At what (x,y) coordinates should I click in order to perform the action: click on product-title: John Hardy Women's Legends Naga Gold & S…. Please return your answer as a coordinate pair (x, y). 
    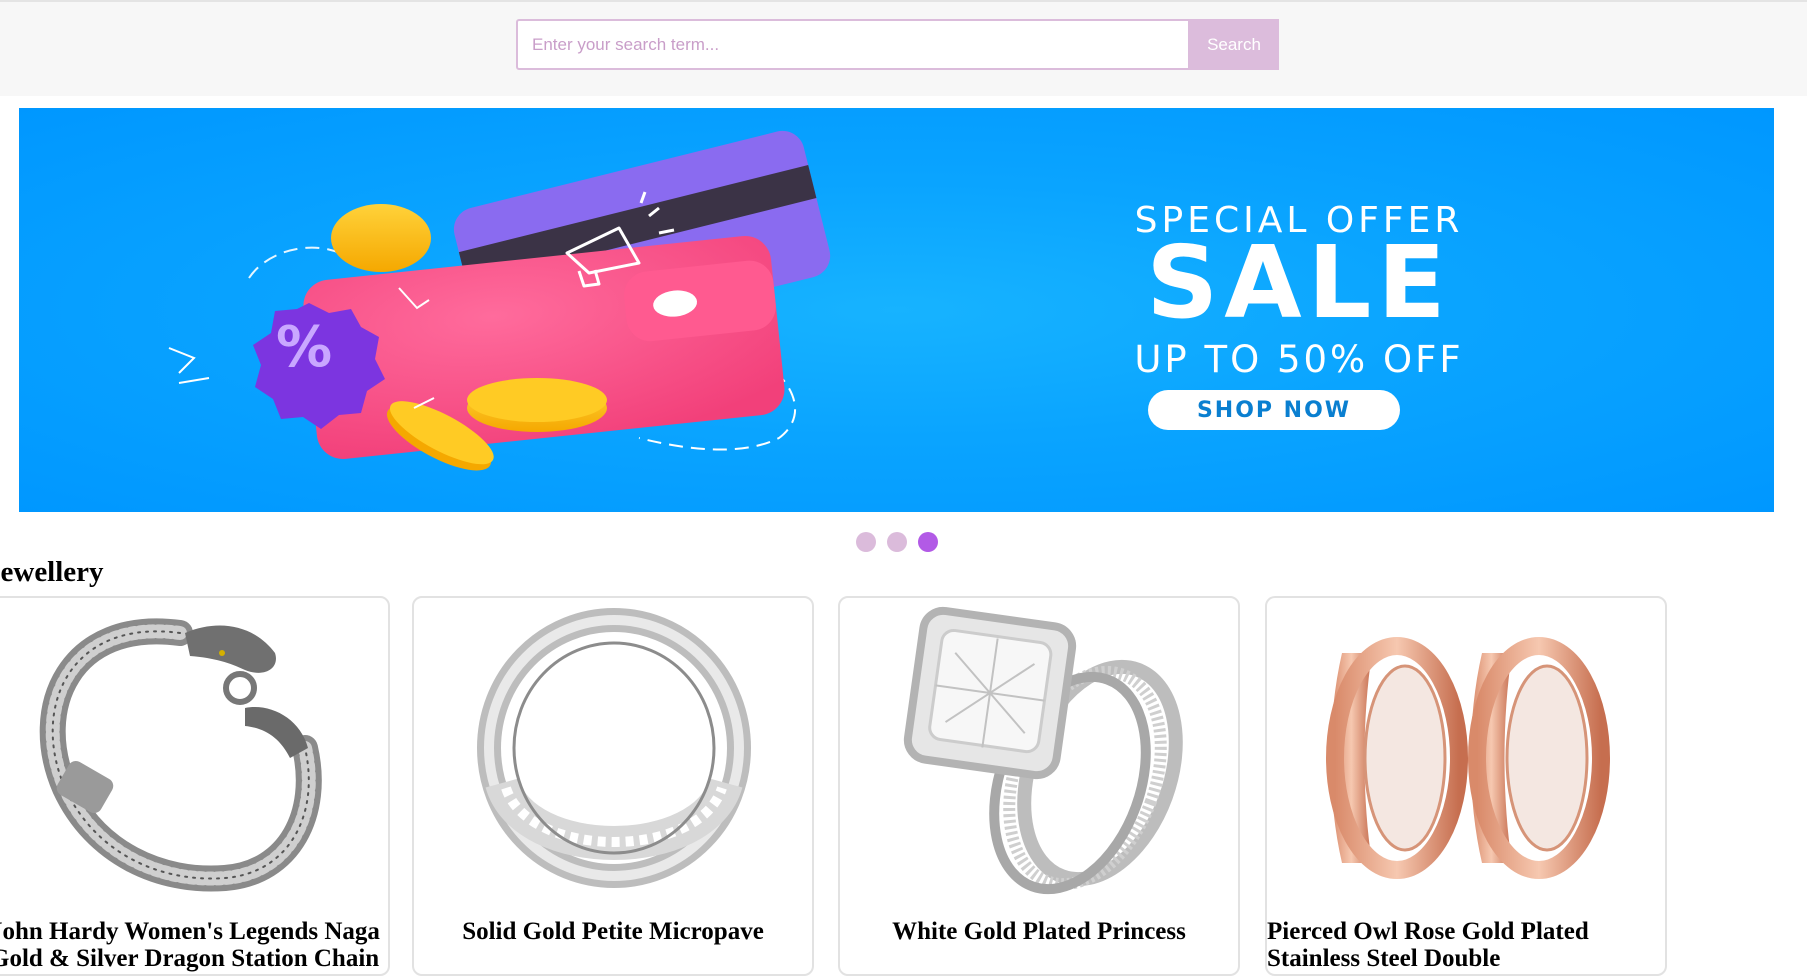
    Looking at the image, I should click on (190, 945).